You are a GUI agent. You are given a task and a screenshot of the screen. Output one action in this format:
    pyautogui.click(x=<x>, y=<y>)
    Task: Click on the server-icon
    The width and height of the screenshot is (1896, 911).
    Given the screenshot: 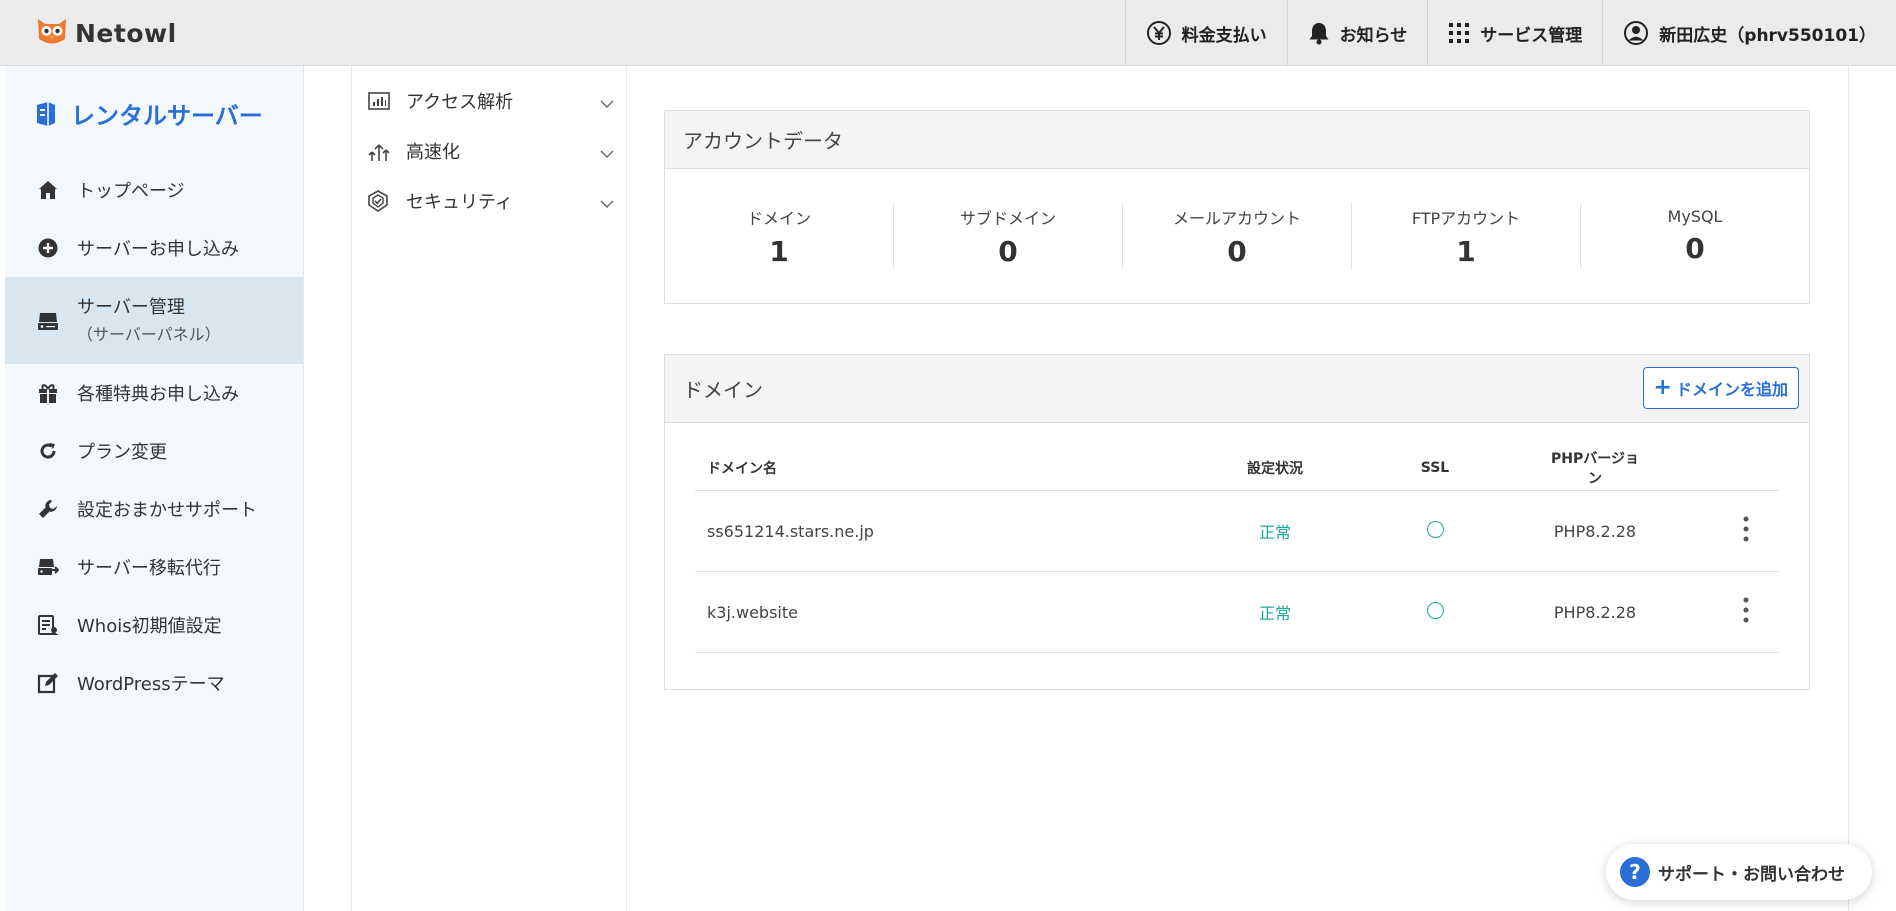 What is the action you would take?
    pyautogui.click(x=48, y=321)
    